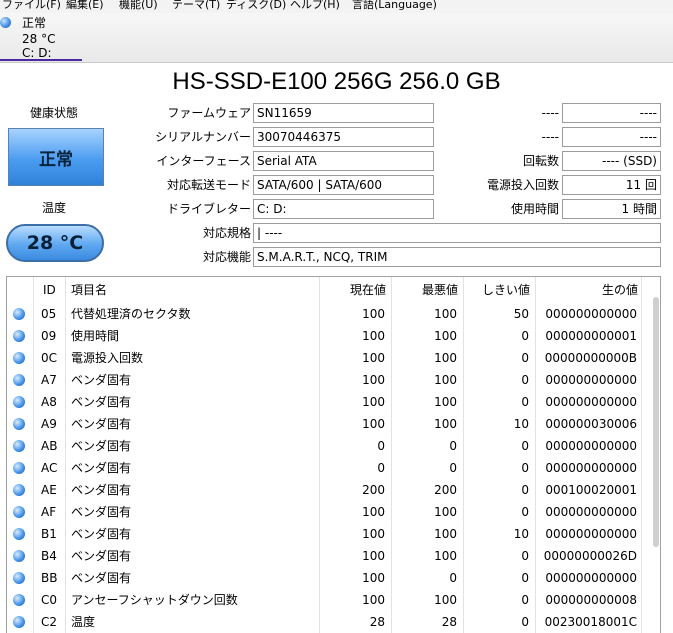  Describe the element at coordinates (333, 402) in the screenshot. I see `table-row: A8 ベンダ固有 100 100 0 000000000000` at that location.